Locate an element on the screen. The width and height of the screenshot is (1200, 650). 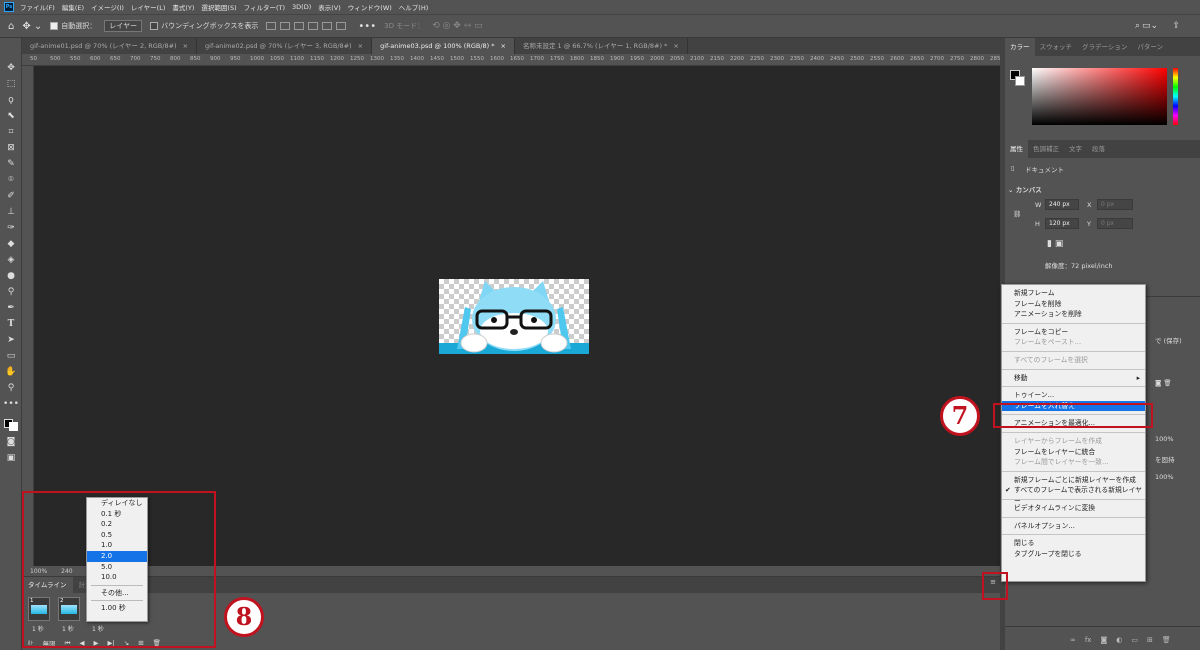
paint-bucket-tool-icon: ◈ is located at coordinates (11, 260).